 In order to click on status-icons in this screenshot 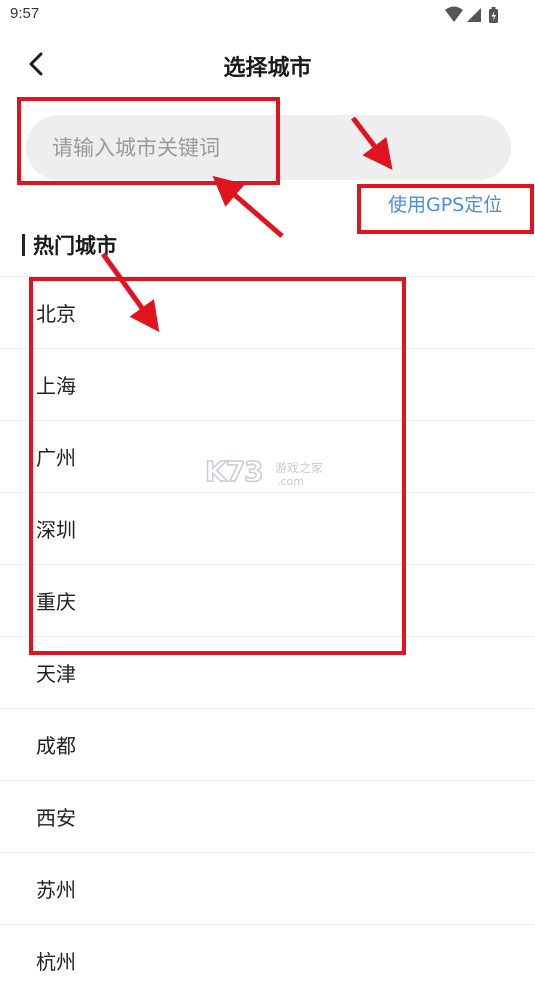, I will do `click(474, 15)`.